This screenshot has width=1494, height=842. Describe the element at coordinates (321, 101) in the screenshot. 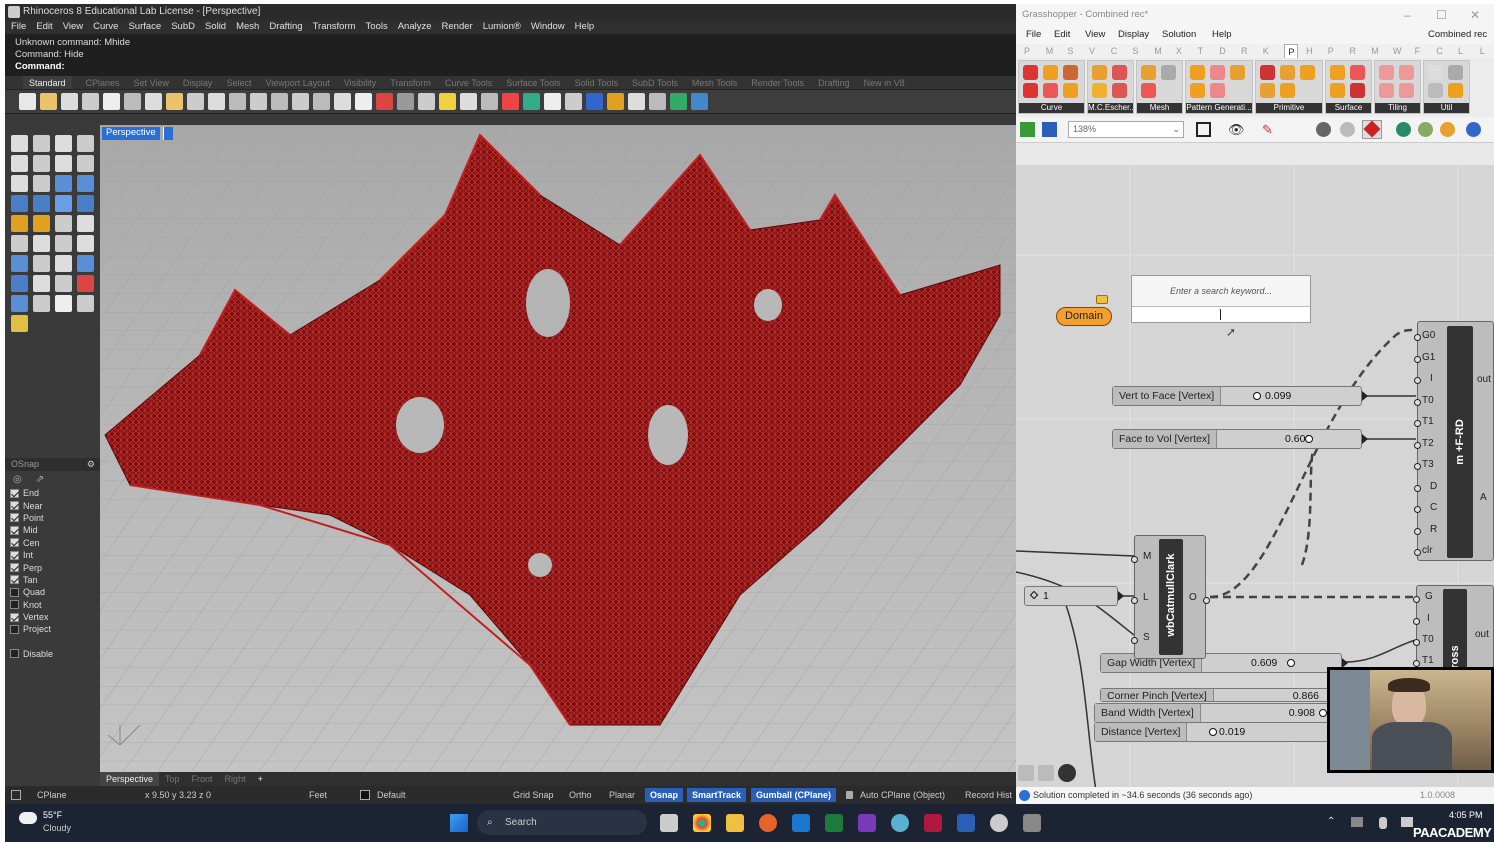

I see `zoom-selected-icon` at that location.